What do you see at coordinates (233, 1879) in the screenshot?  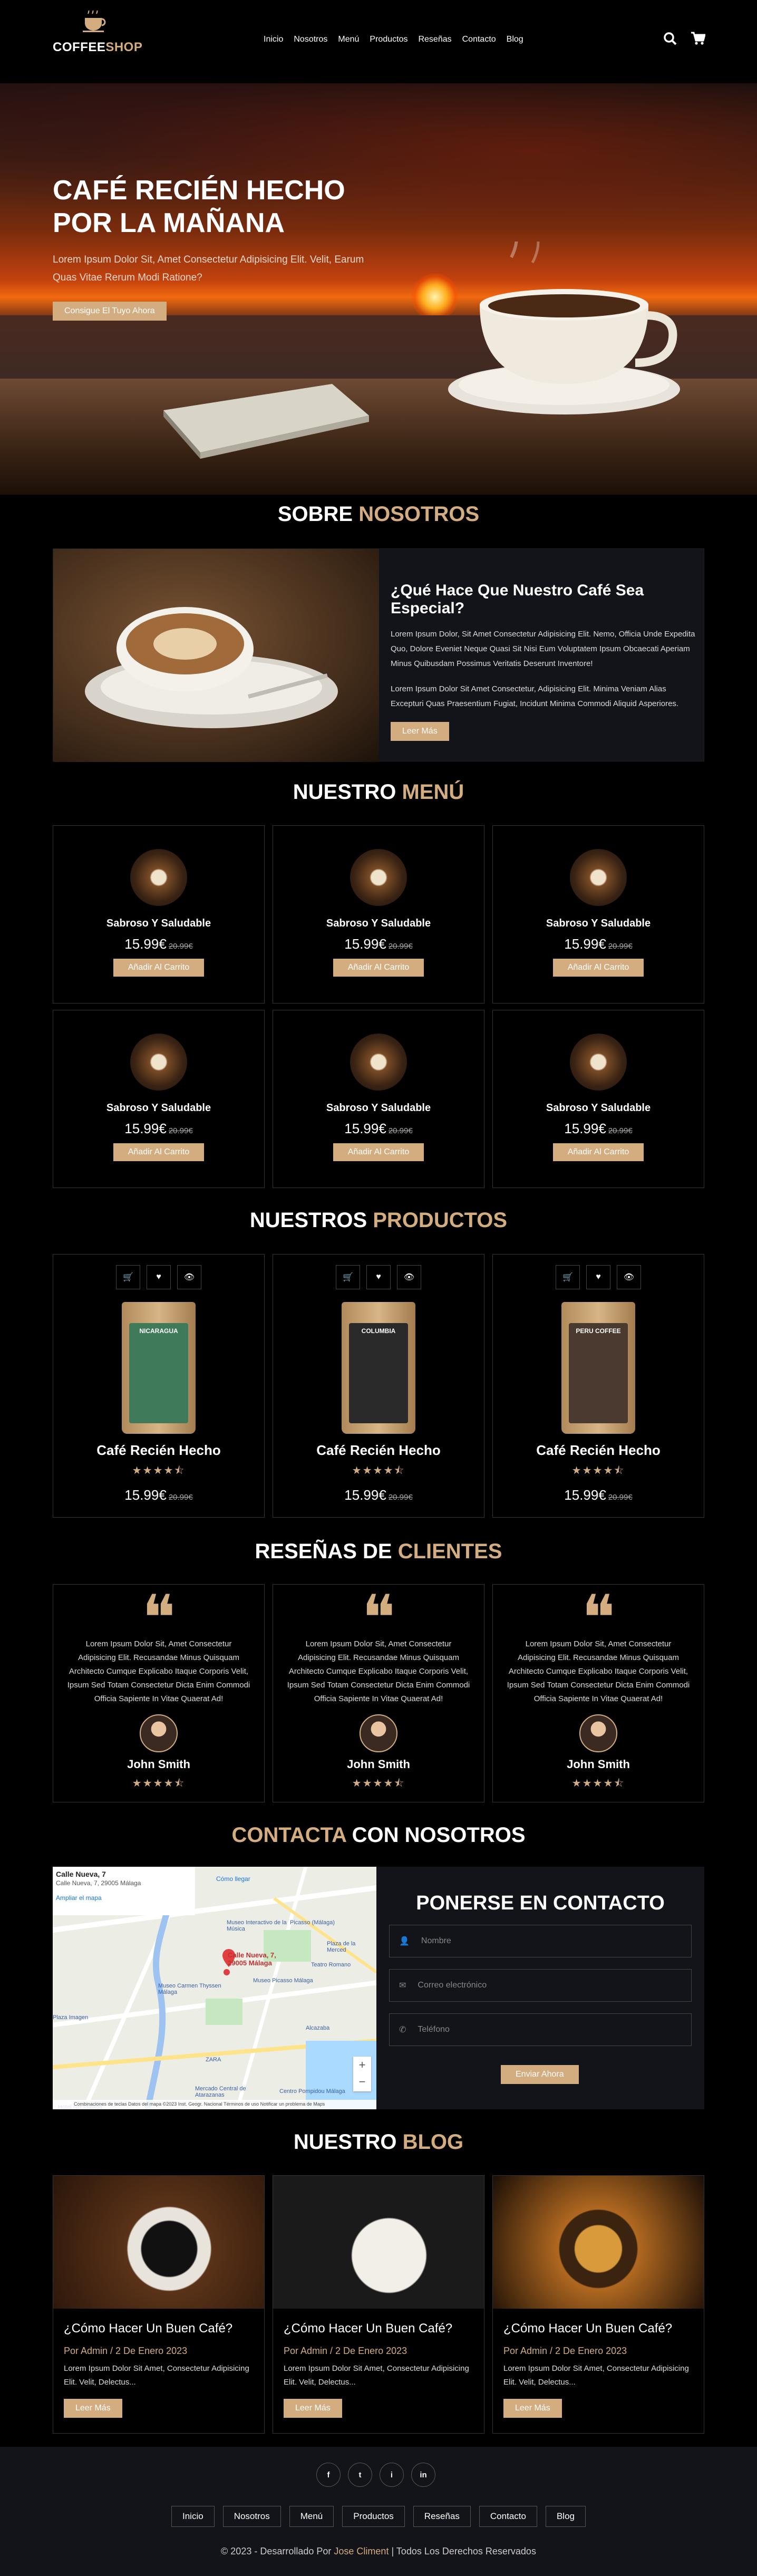 I see `map-directions-link: Cómo llegar` at bounding box center [233, 1879].